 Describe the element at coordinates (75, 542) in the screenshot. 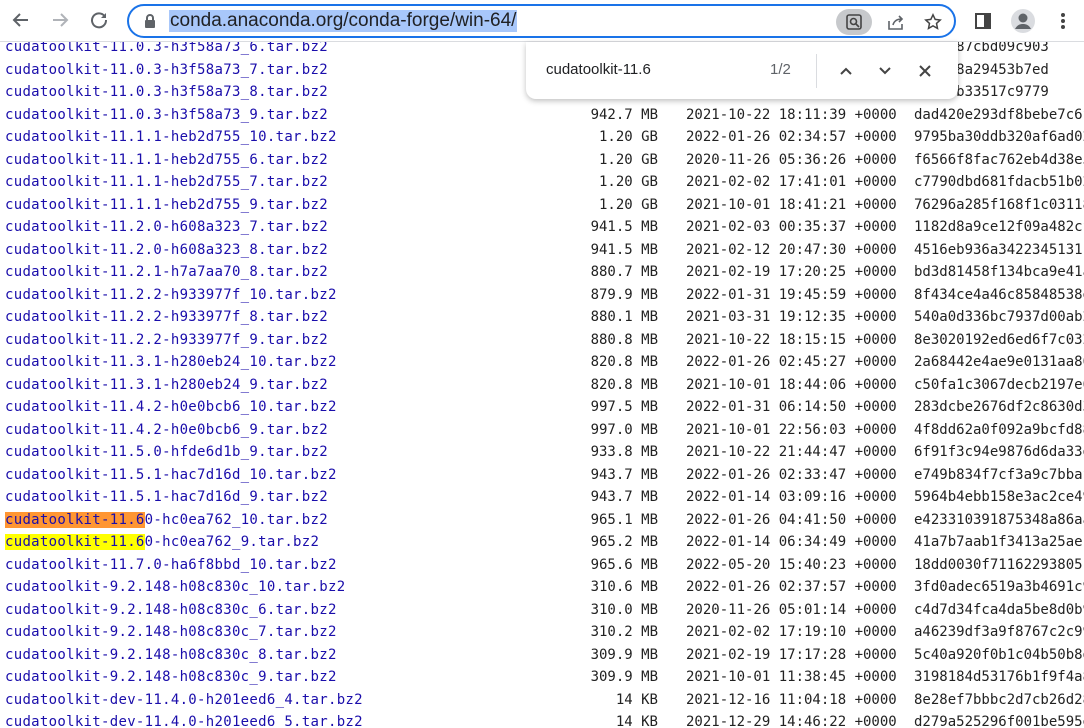

I see `find-match: cudatoolkit-11.6` at that location.